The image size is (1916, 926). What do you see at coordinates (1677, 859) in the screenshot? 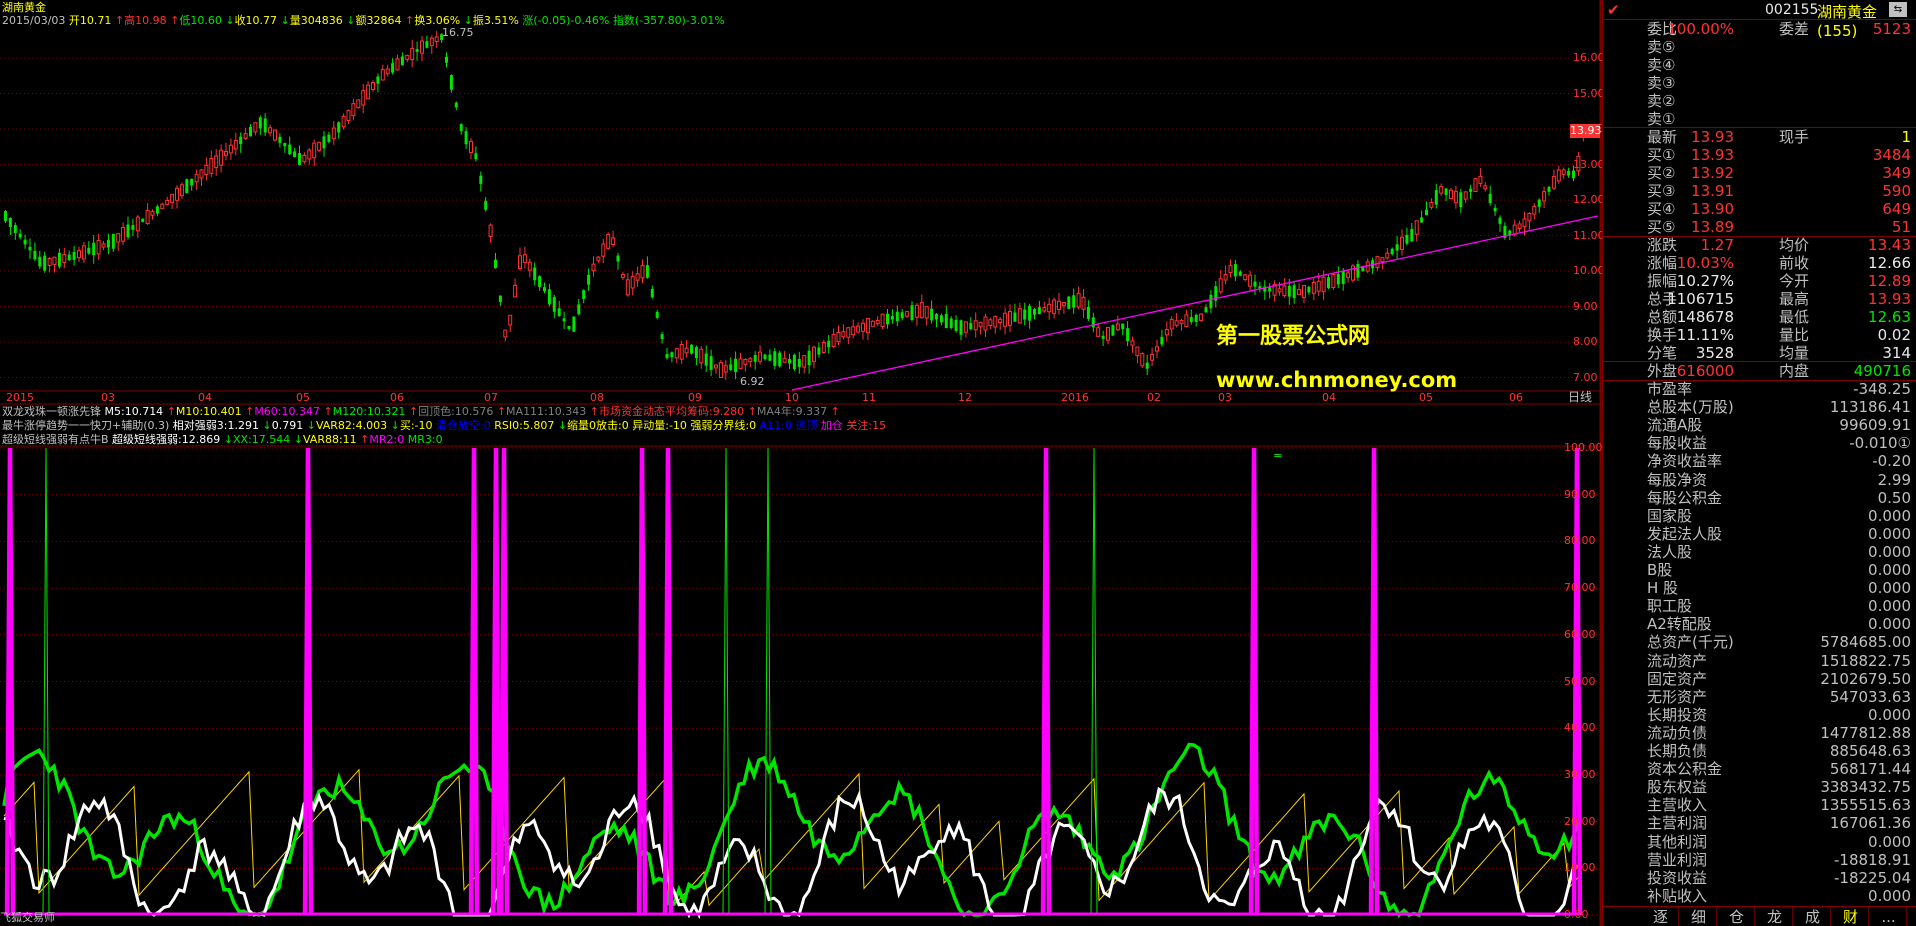
I see `financial-label: 营业利润` at bounding box center [1677, 859].